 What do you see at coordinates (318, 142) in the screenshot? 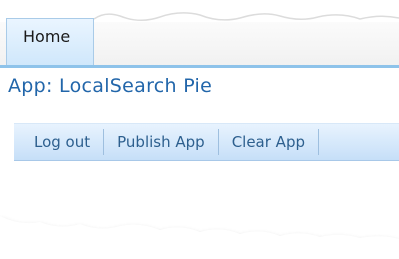
I see `toolbar-separator` at bounding box center [318, 142].